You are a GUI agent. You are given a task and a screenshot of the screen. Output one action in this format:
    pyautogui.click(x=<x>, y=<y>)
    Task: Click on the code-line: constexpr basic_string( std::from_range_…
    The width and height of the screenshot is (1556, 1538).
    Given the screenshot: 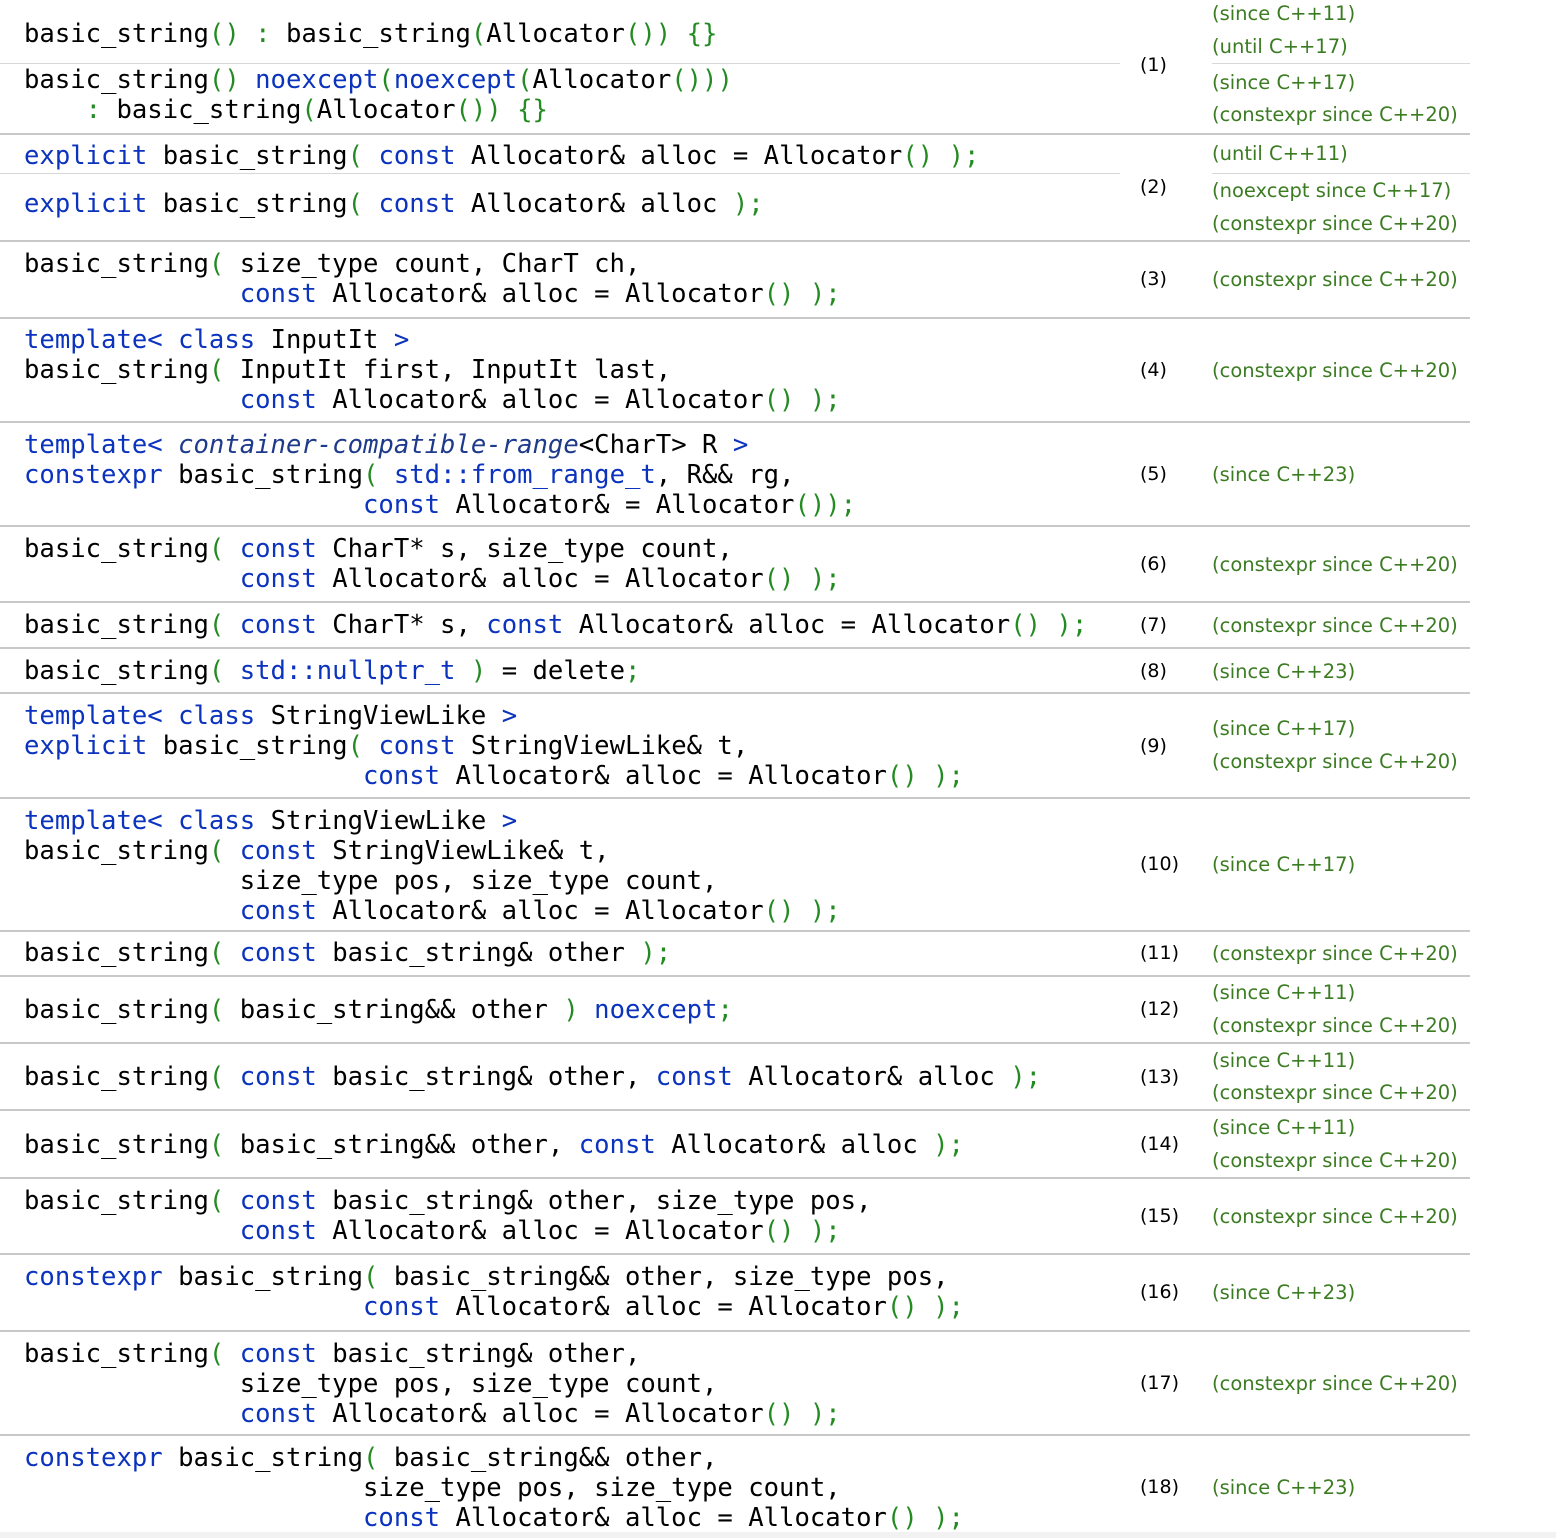 What is the action you would take?
    pyautogui.click(x=440, y=475)
    